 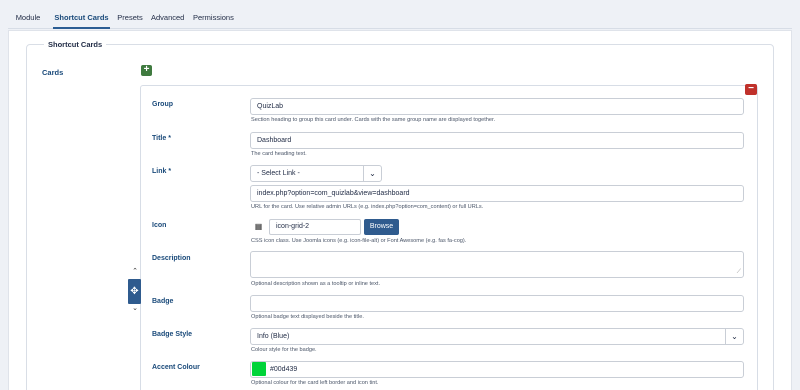 I want to click on description-label: Description, so click(x=171, y=258).